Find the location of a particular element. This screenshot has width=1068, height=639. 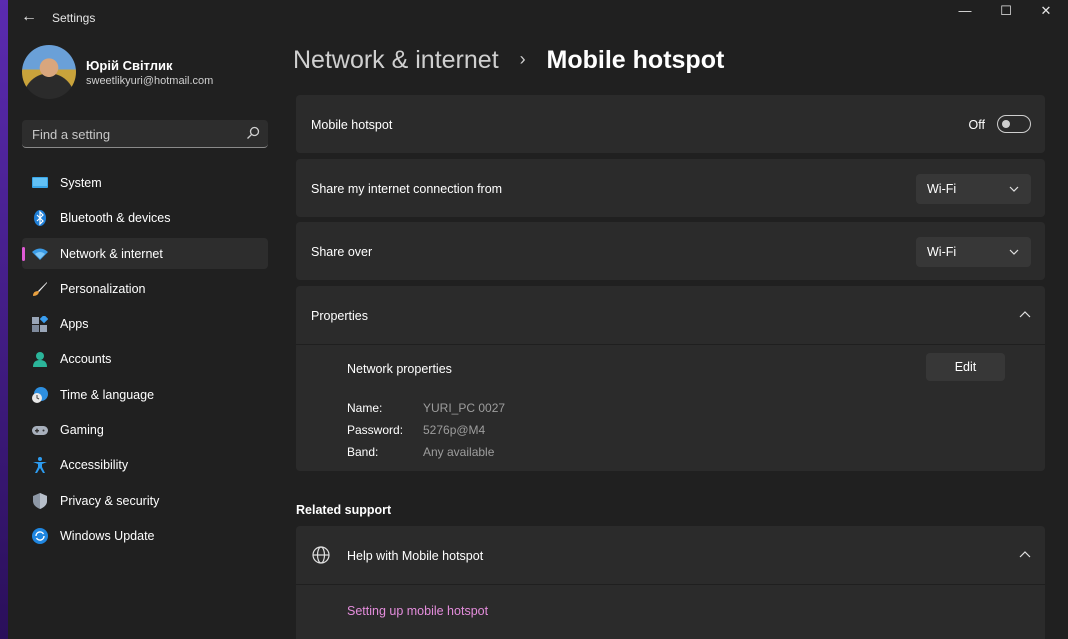

close-icon: ✕ is located at coordinates (1046, 10).